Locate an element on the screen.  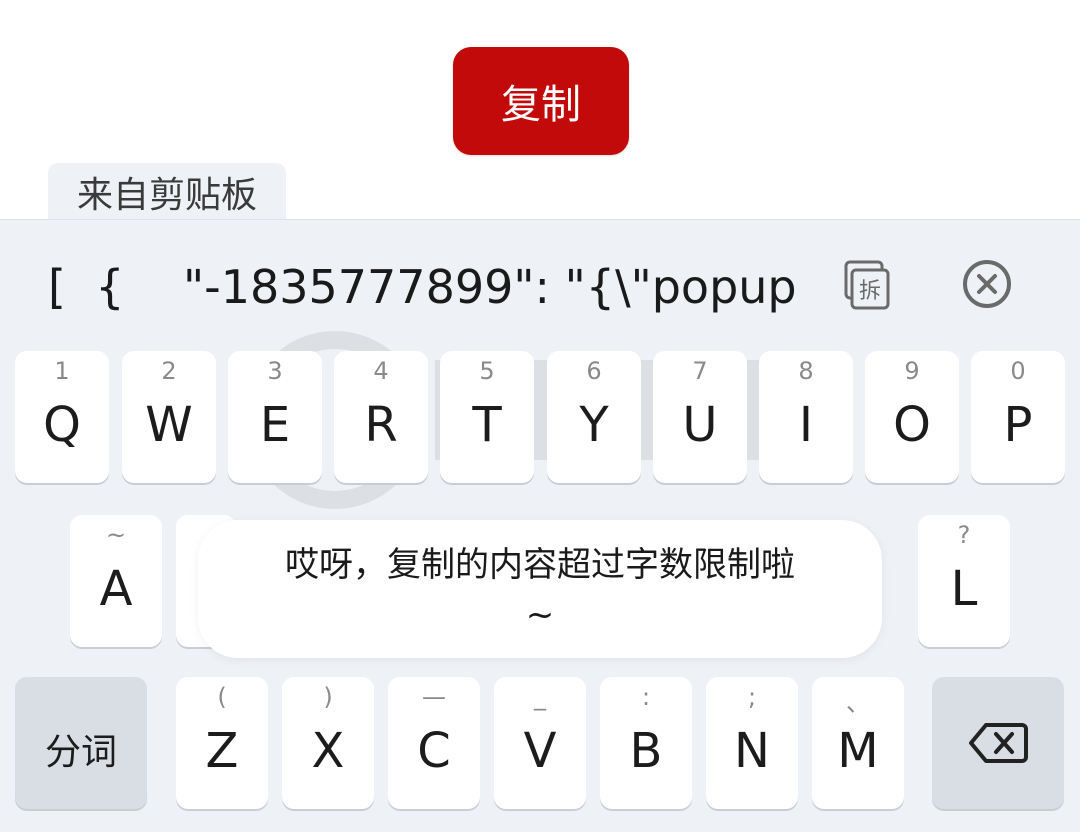
key-letter: U is located at coordinates (700, 425).